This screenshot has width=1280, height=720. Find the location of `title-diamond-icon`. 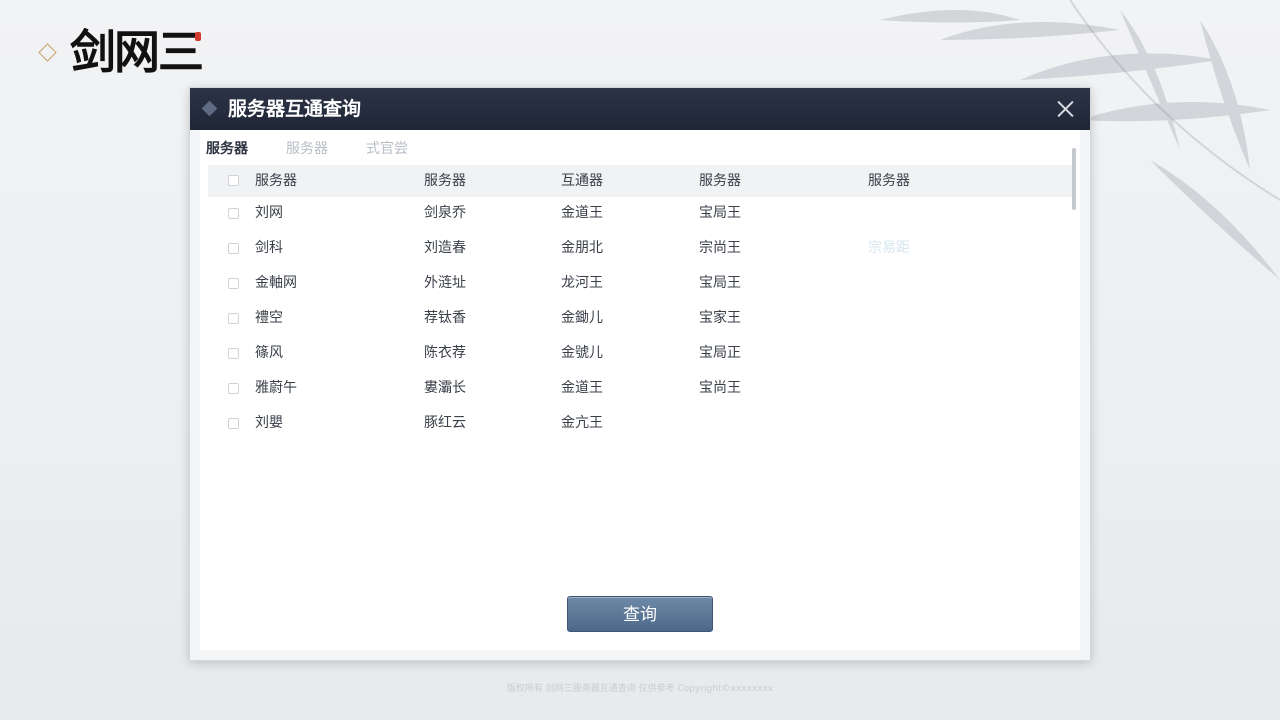

title-diamond-icon is located at coordinates (209, 108).